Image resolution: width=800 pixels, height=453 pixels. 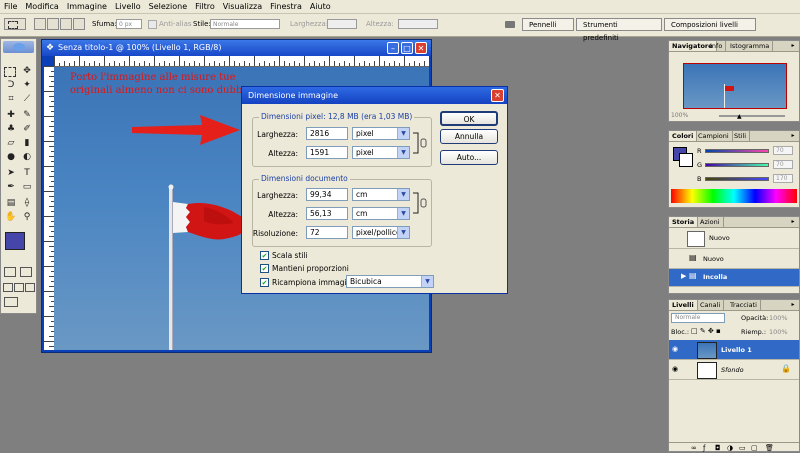 I want to click on bg-color-chip, so click(x=686, y=160).